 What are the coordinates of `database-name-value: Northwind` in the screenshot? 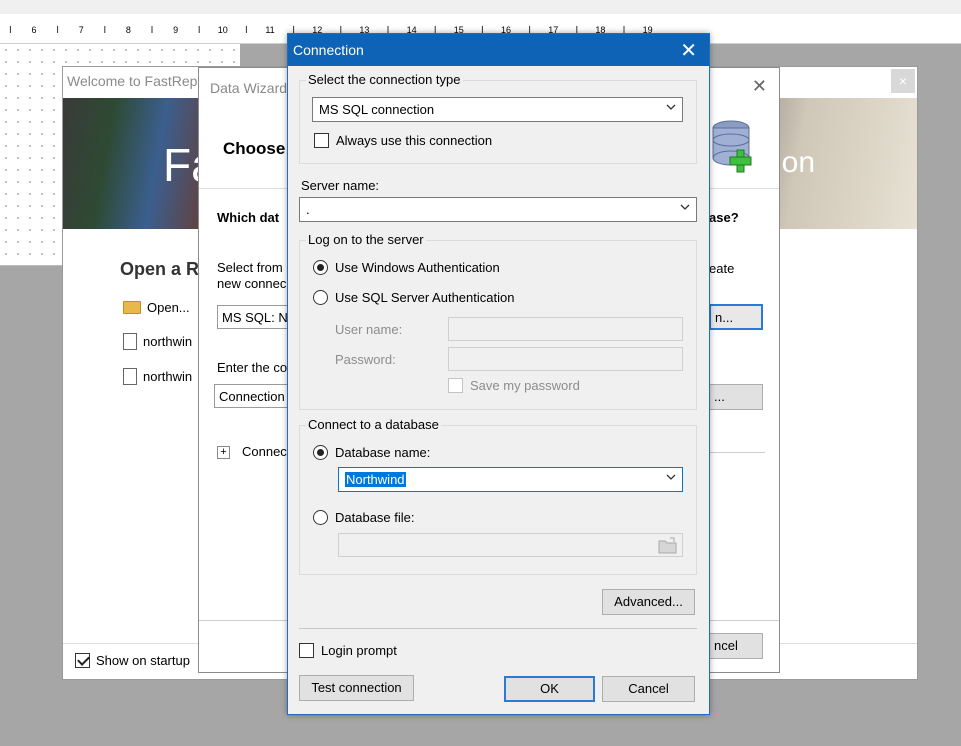 It's located at (375, 479).